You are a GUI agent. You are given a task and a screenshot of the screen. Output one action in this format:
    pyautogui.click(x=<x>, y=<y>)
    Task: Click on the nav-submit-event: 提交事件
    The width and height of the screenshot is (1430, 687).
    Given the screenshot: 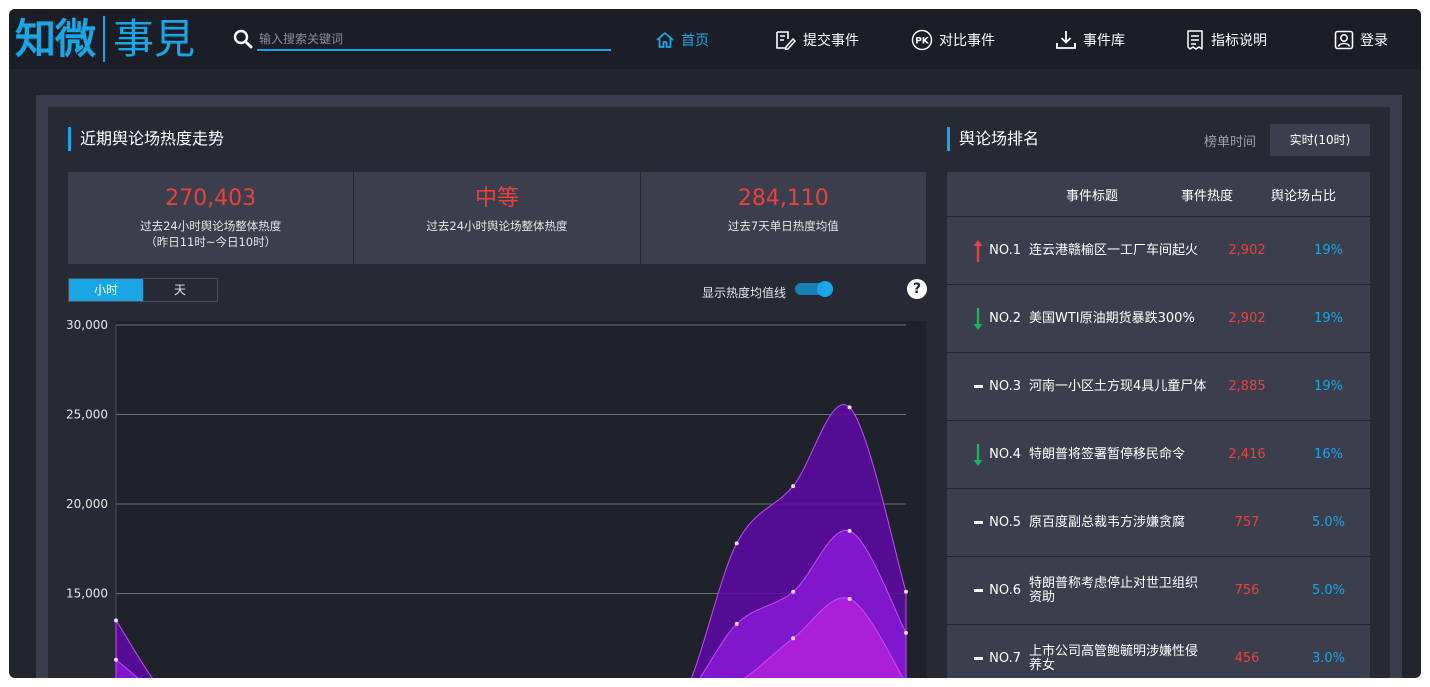 What is the action you would take?
    pyautogui.click(x=817, y=40)
    